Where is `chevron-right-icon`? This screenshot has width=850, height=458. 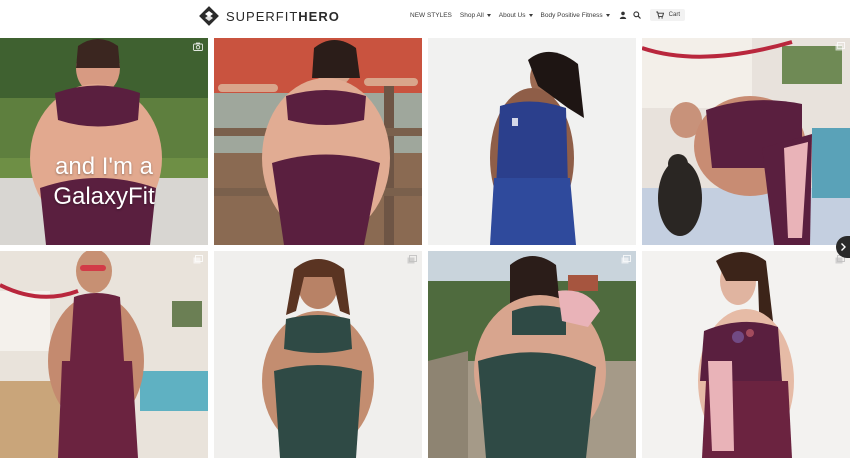 chevron-right-icon is located at coordinates (843, 247).